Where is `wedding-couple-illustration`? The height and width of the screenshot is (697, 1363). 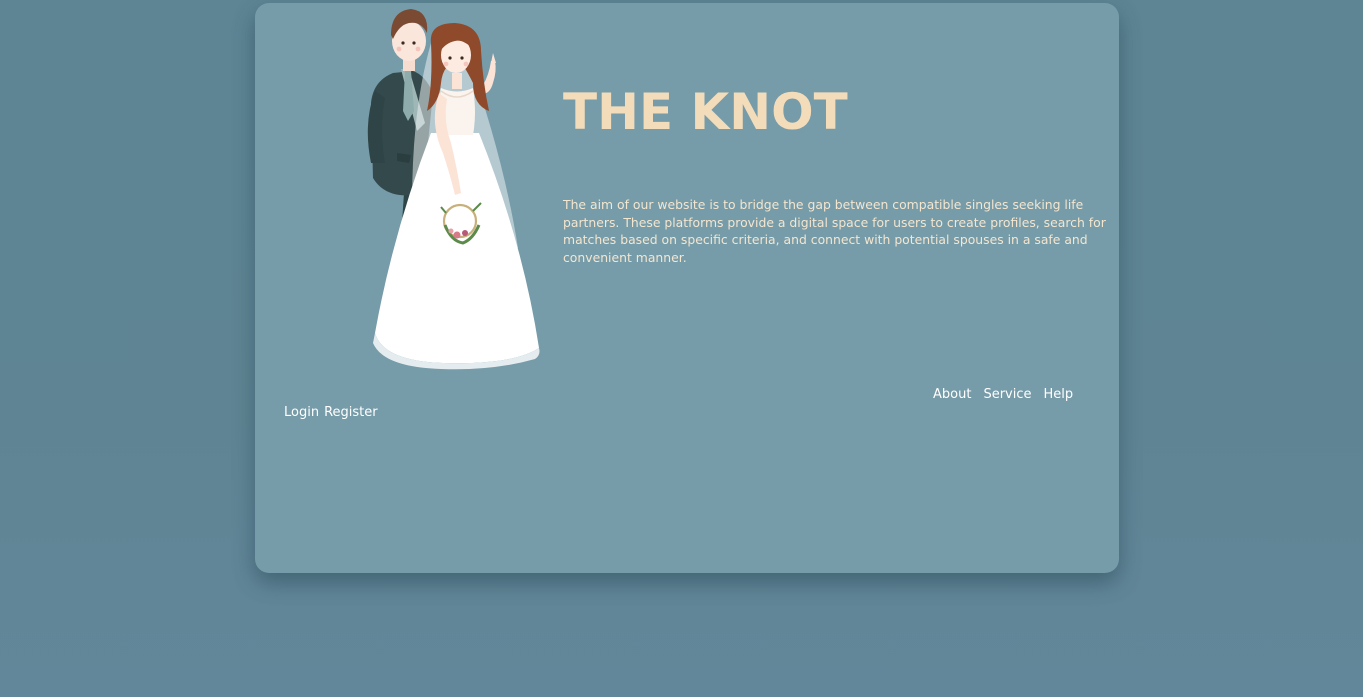
wedding-couple-illustration is located at coordinates (453, 189).